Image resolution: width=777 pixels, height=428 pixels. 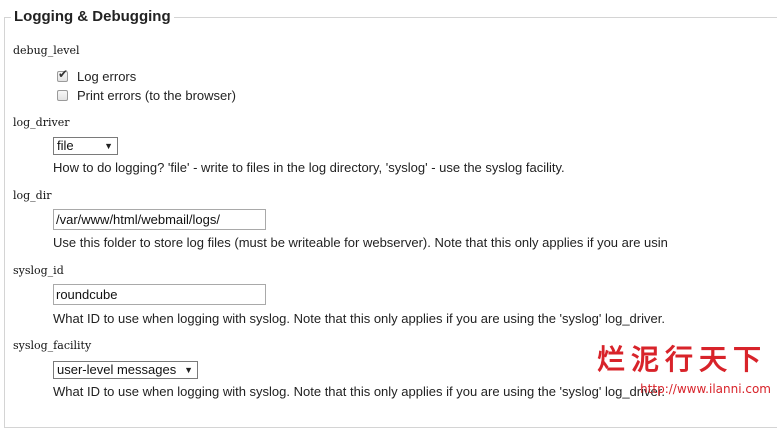 I want to click on syslog-id-input: roundcube, so click(x=159, y=294).